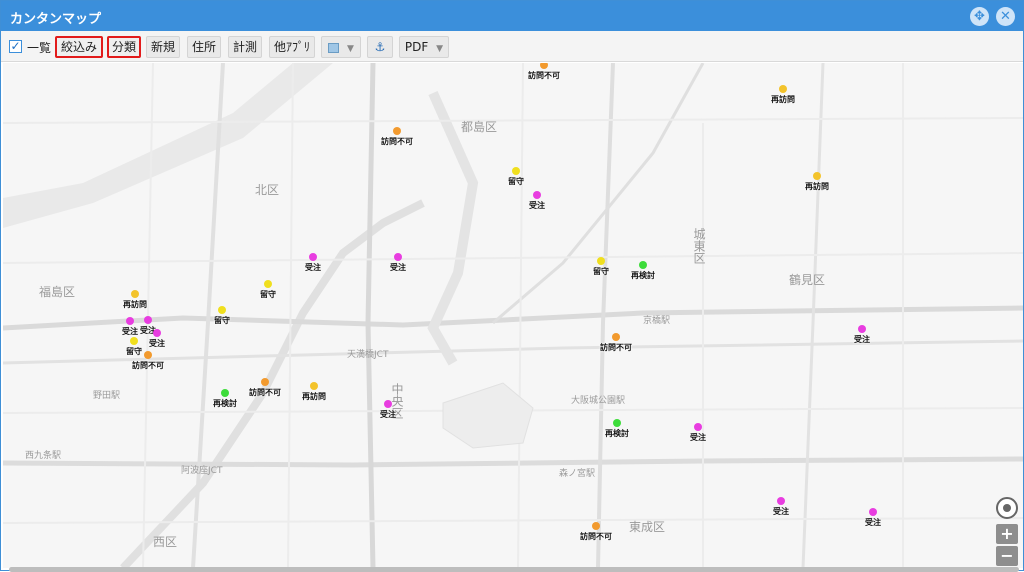 The height and width of the screenshot is (572, 1024). I want to click on address-button: 住所, so click(204, 47).